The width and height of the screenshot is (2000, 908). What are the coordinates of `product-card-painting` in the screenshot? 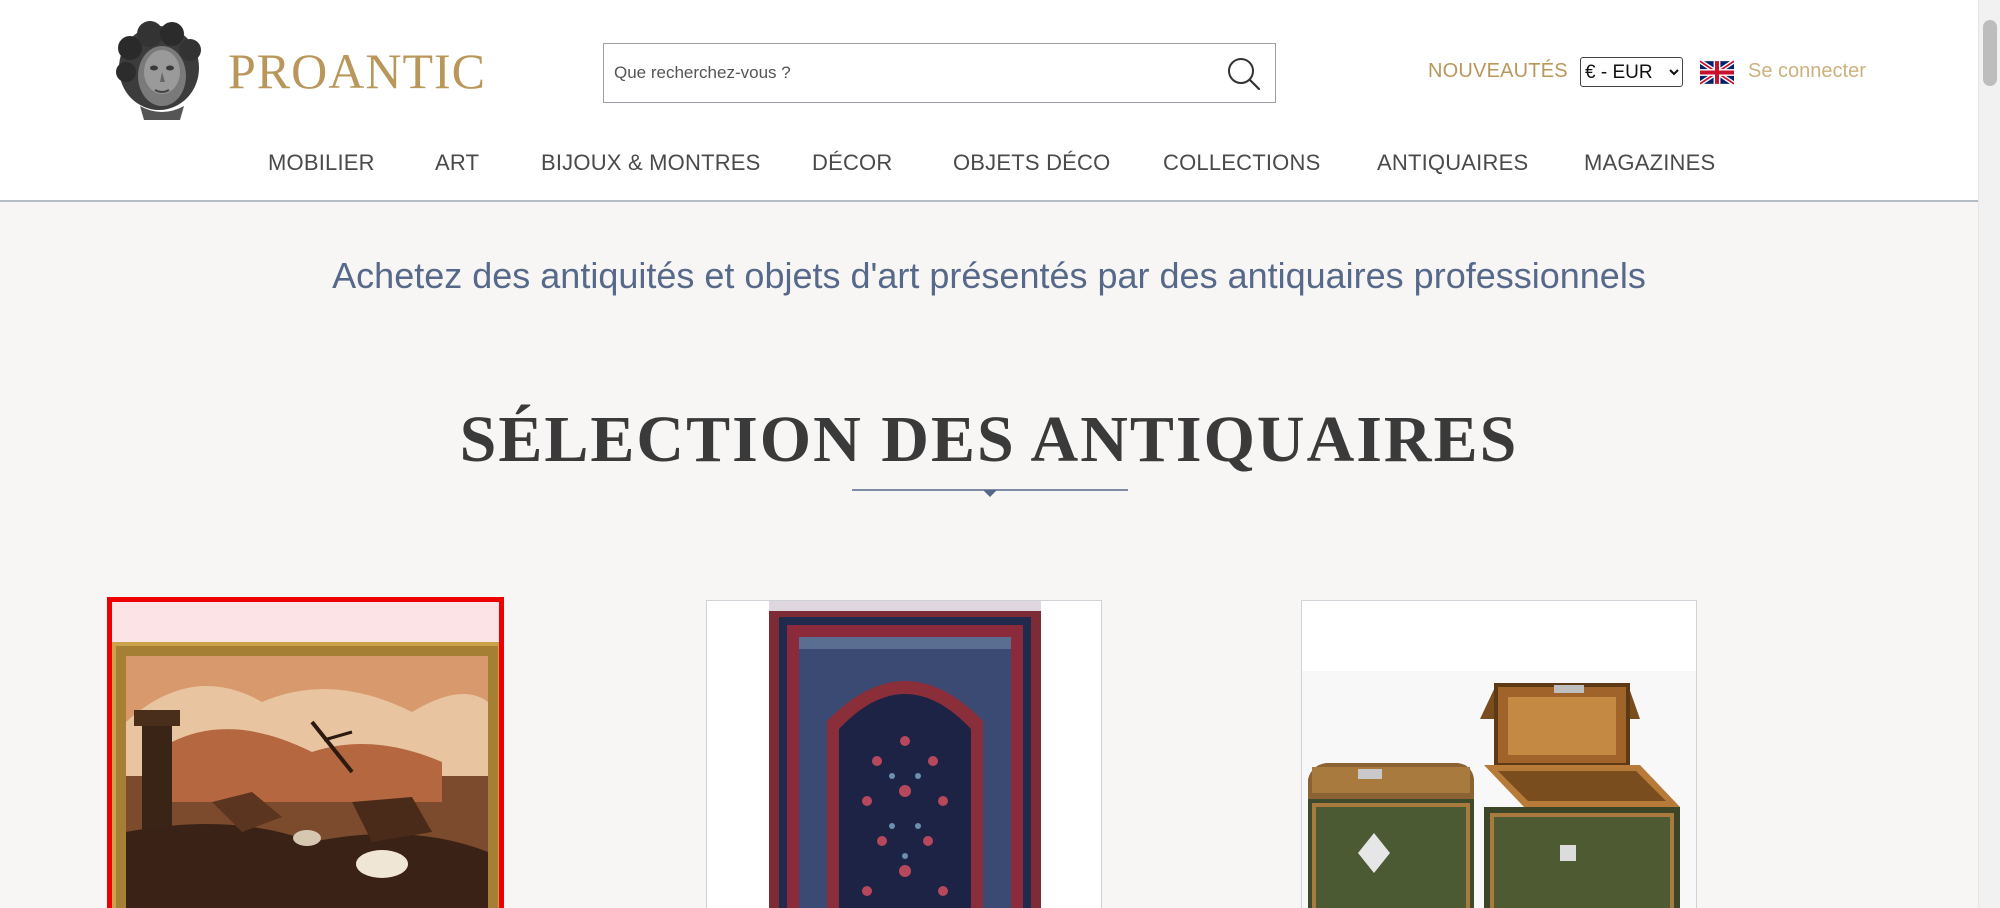 It's located at (305, 752).